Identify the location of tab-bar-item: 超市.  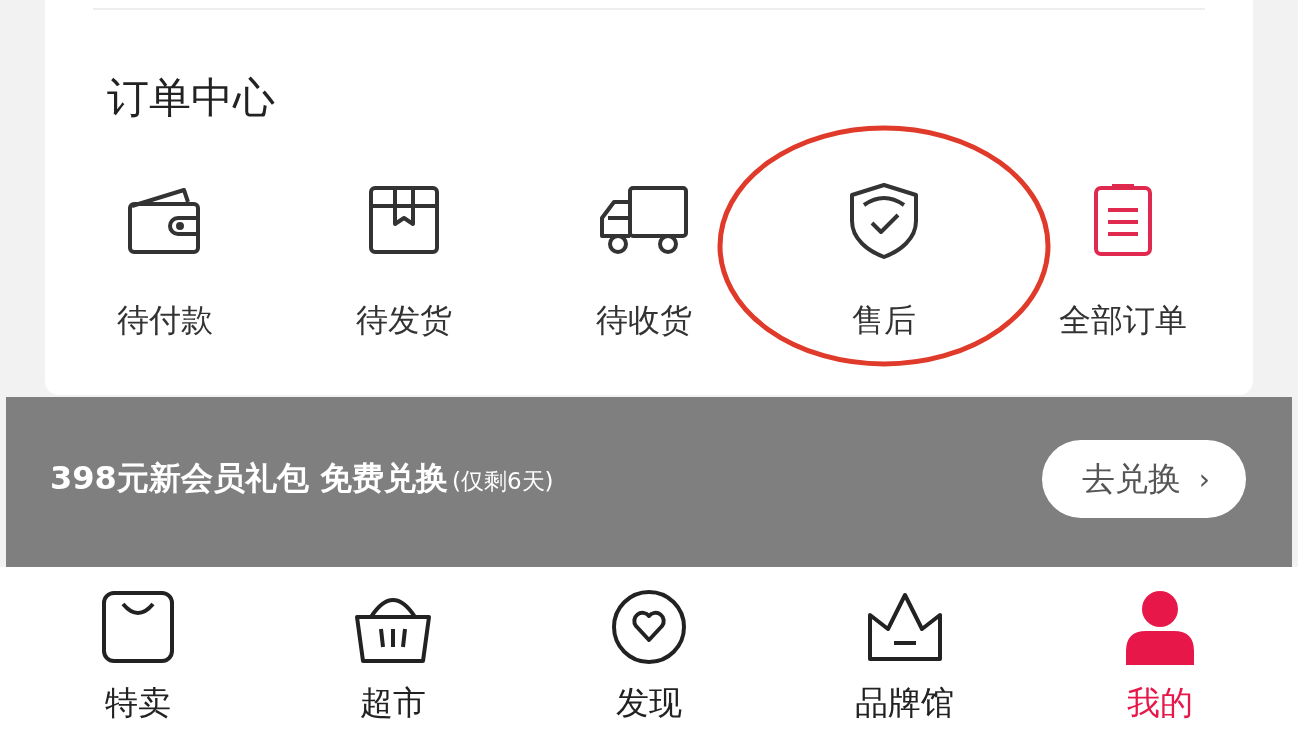
(393, 664).